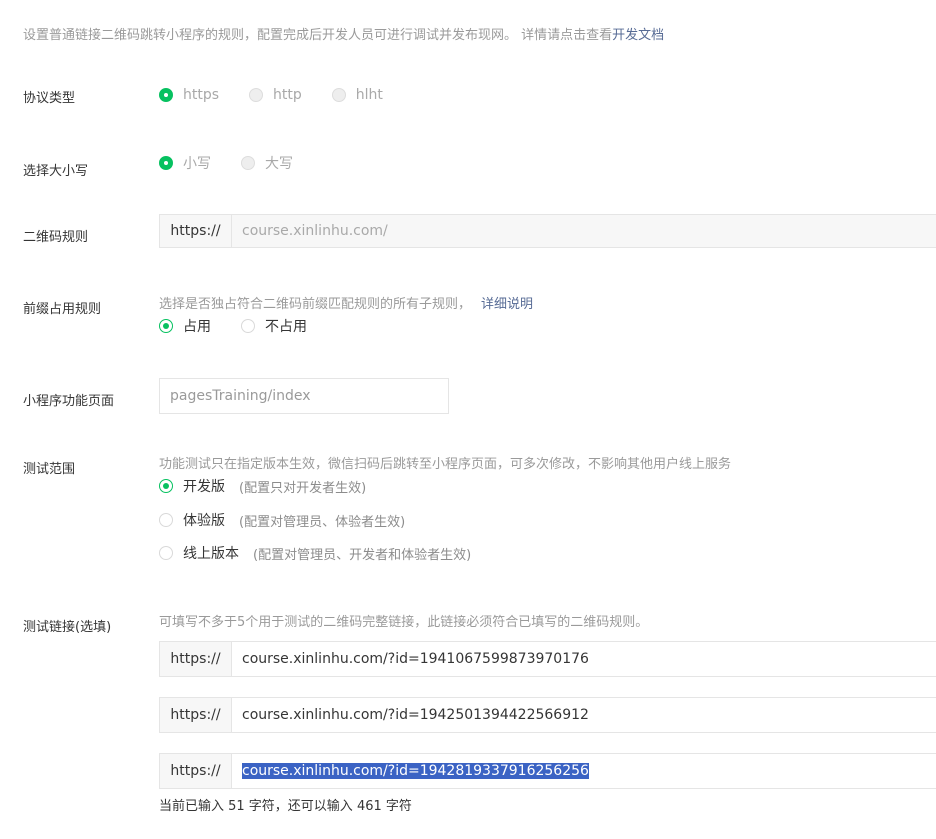 The width and height of the screenshot is (936, 839). I want to click on prefix-option-occupy: 占用, so click(185, 326).